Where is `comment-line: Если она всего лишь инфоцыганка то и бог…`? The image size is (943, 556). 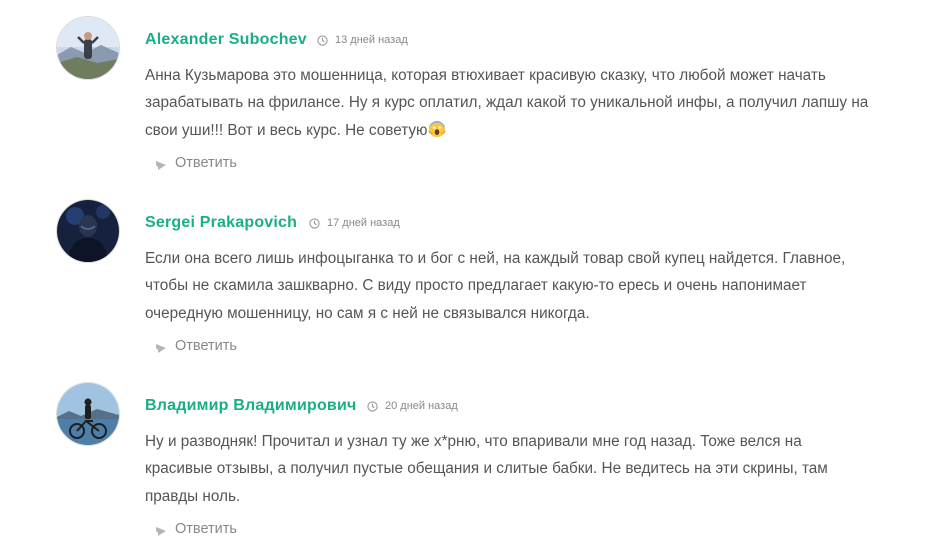
comment-line: Если она всего лишь инфоцыганка то и бог… is located at coordinates (495, 258).